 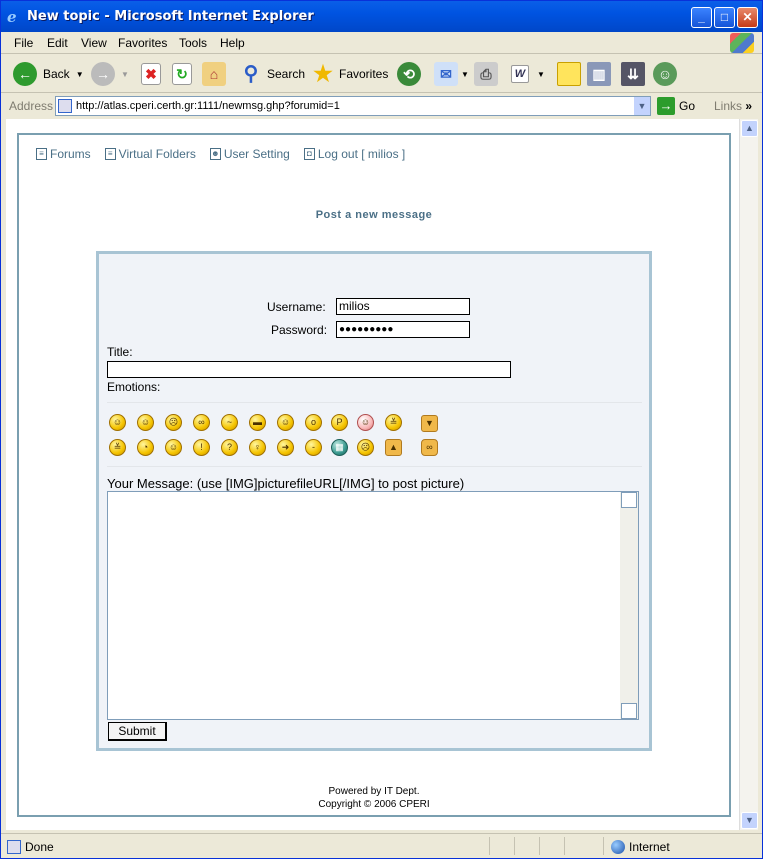 I want to click on question-icon: ?, so click(x=229, y=447).